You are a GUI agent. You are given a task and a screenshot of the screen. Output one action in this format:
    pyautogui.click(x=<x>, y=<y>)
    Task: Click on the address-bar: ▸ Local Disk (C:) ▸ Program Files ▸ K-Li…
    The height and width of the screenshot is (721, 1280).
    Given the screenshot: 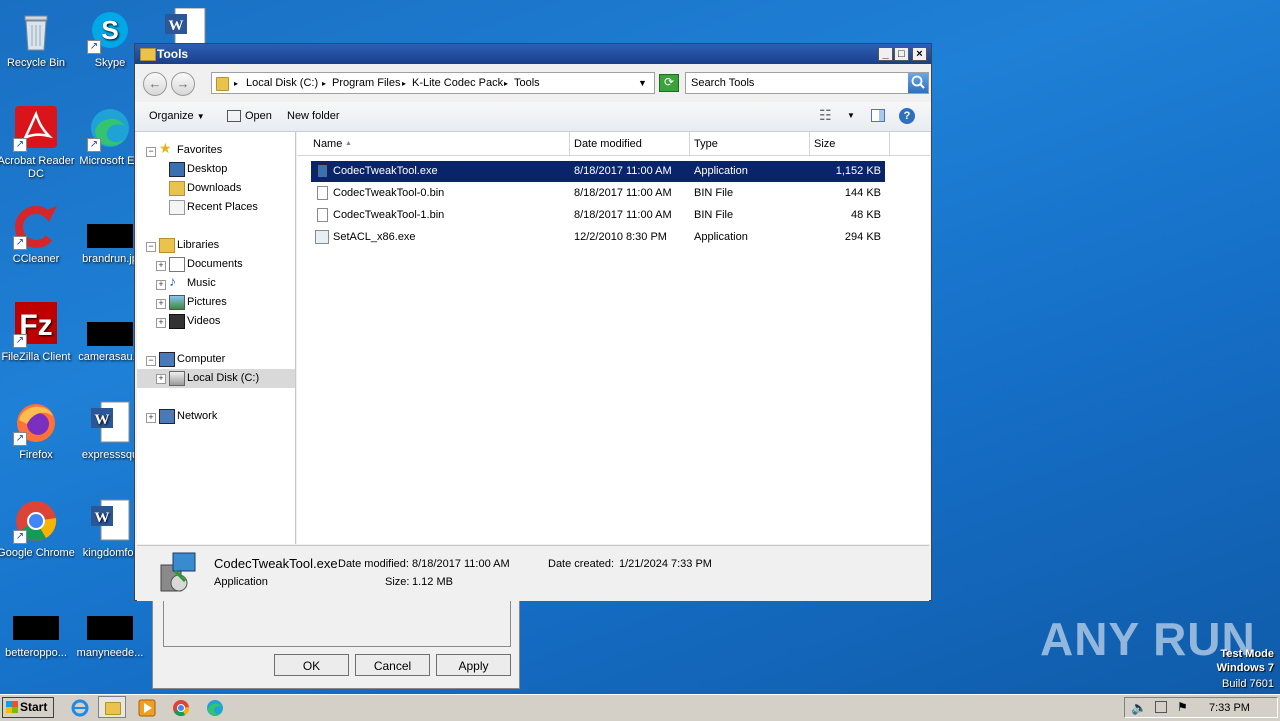 What is the action you would take?
    pyautogui.click(x=433, y=83)
    